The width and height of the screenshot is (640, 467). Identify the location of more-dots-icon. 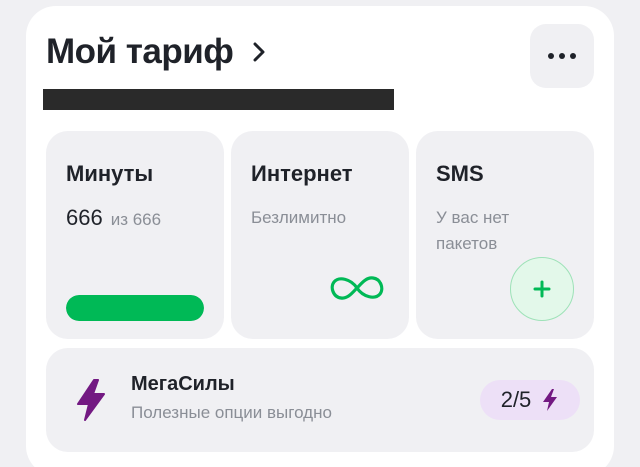
(551, 56).